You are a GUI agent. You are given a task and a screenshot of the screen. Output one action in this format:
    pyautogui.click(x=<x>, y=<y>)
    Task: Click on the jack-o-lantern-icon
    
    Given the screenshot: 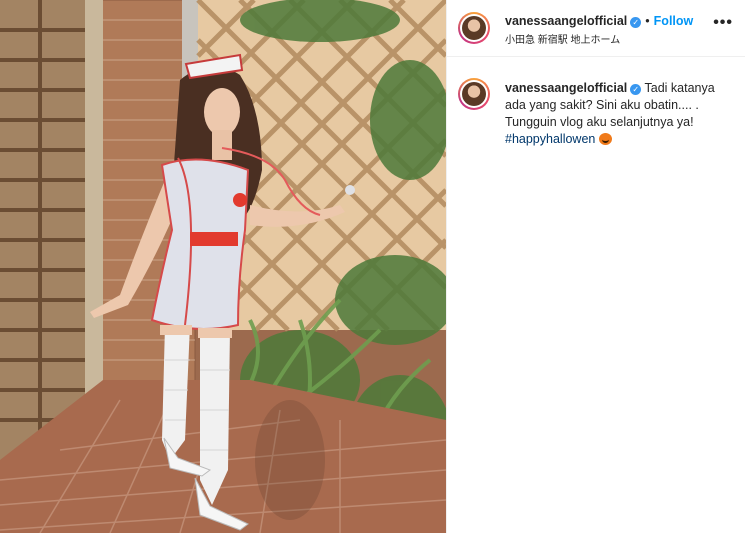 What is the action you would take?
    pyautogui.click(x=605, y=139)
    